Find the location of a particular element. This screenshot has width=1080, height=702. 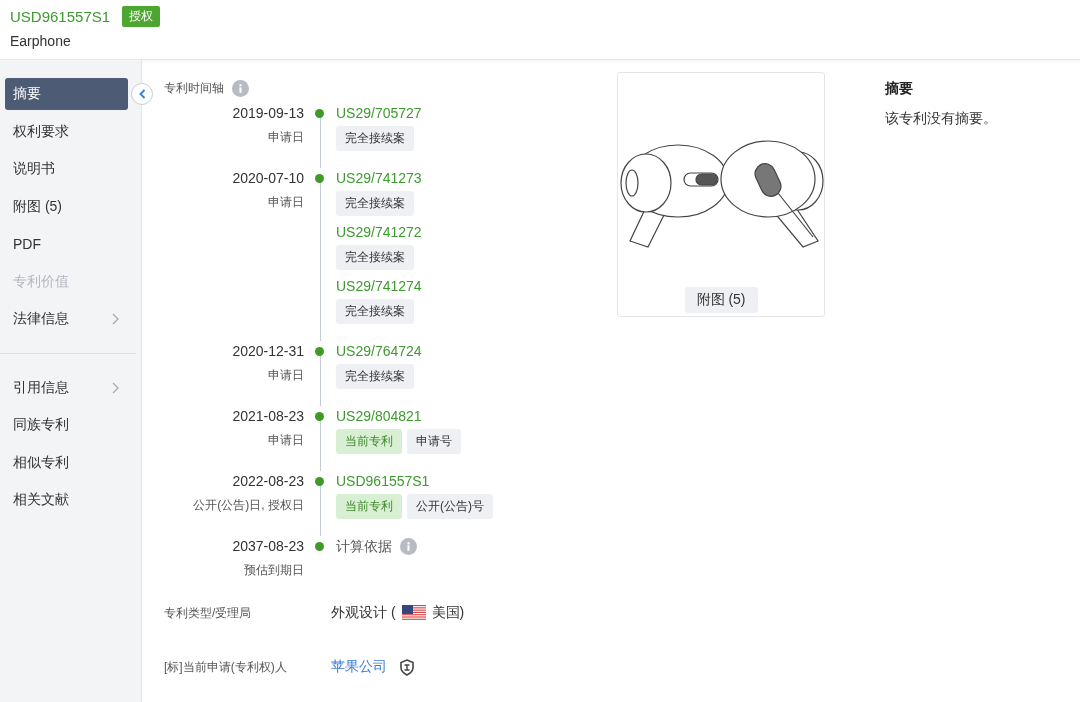

document-link: US29/741272 is located at coordinates (379, 232).